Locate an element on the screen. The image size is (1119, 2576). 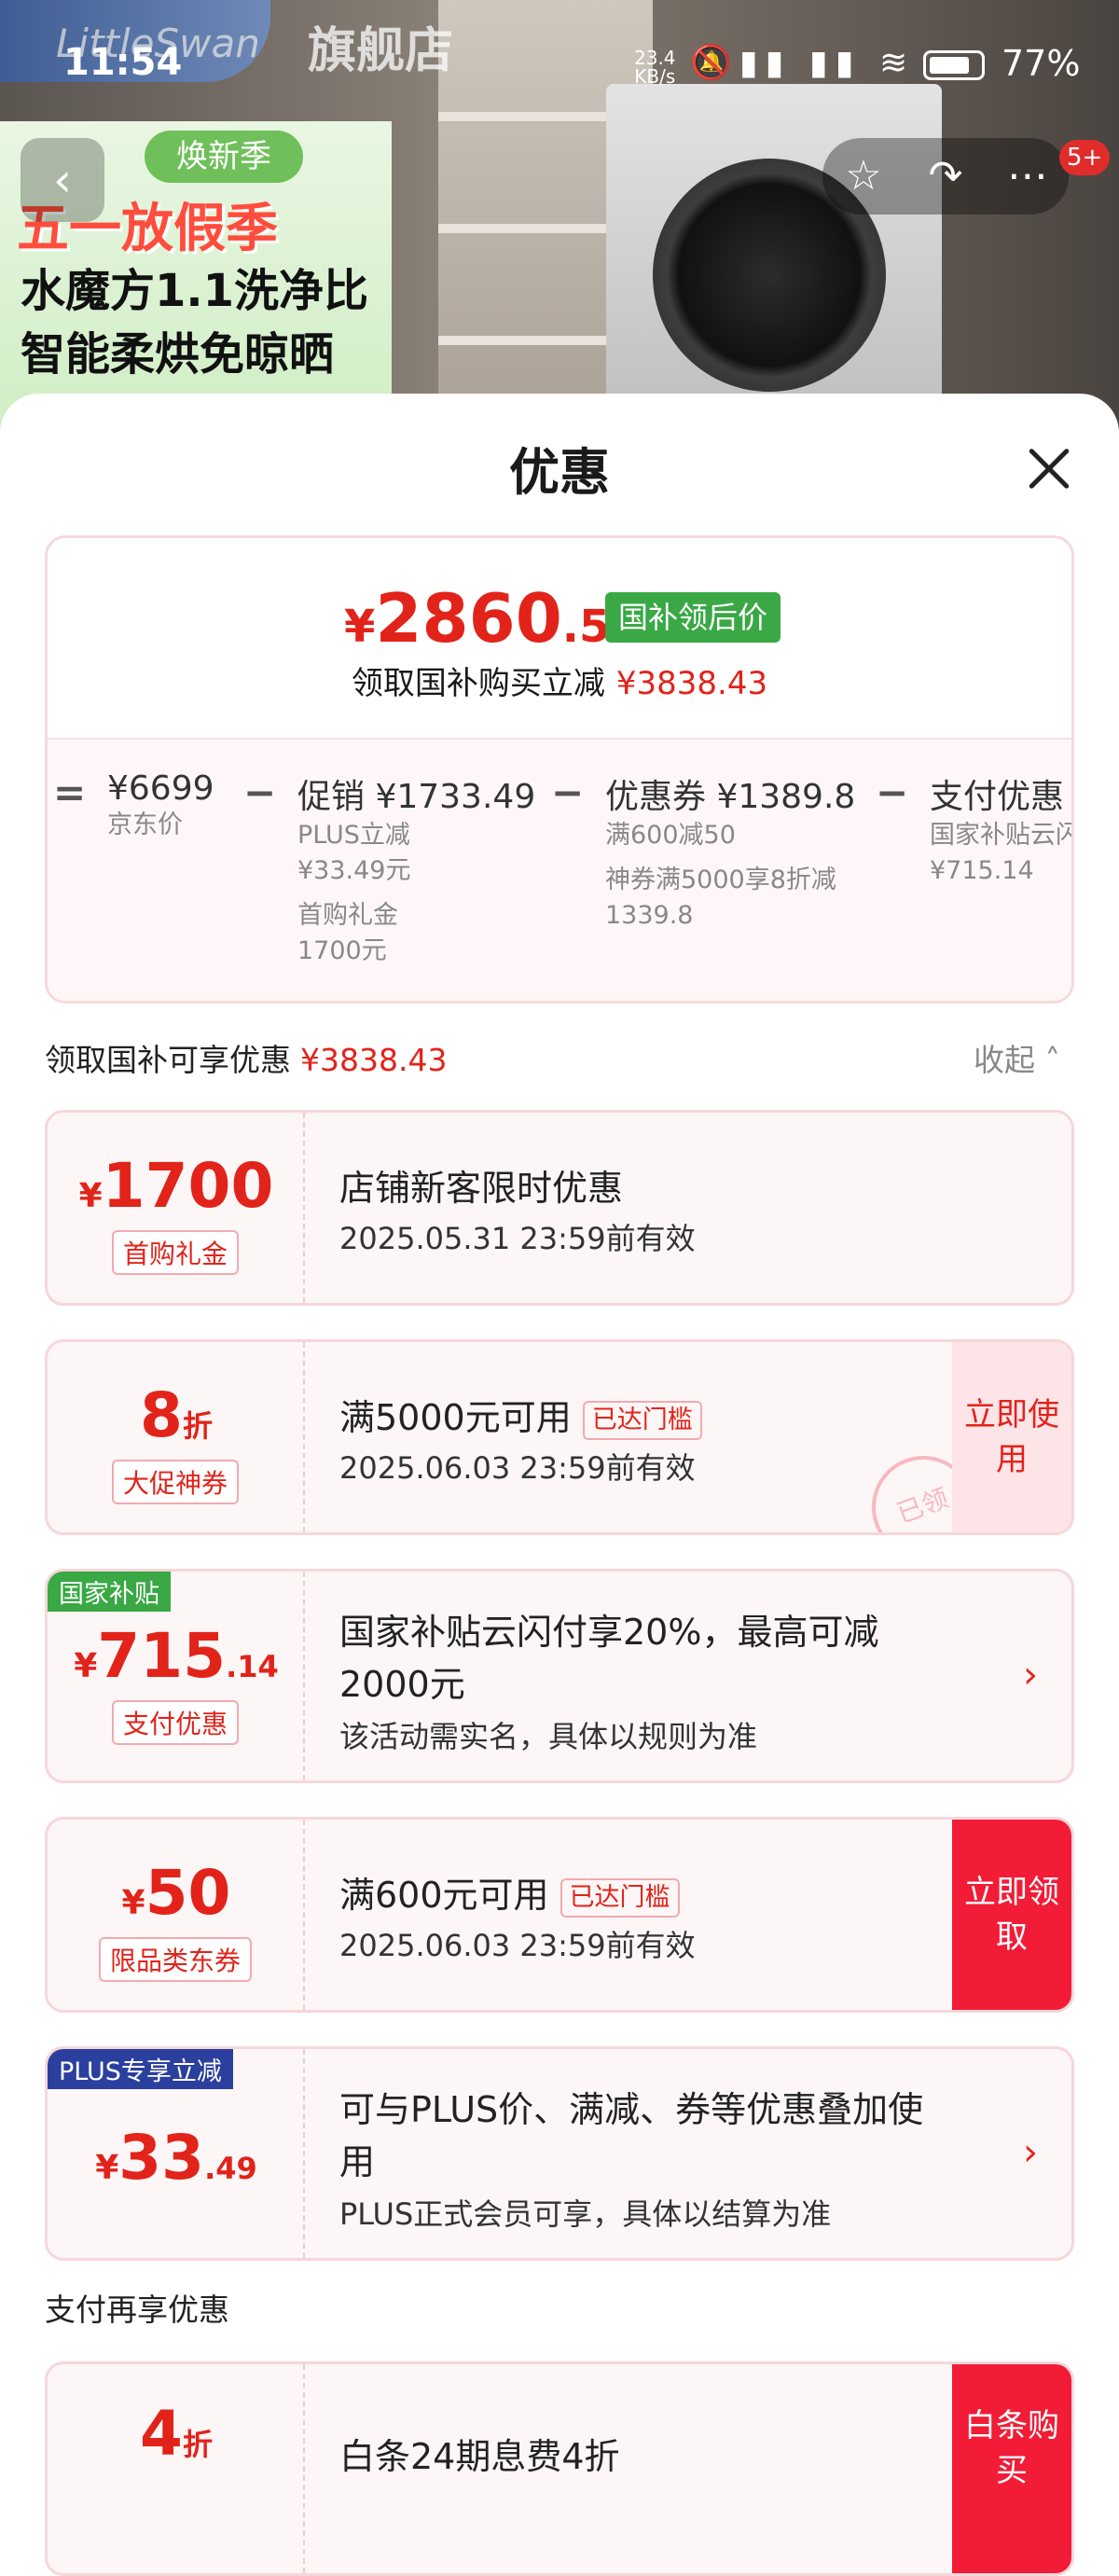
coupon-value-area: 4折 is located at coordinates (176, 2468).